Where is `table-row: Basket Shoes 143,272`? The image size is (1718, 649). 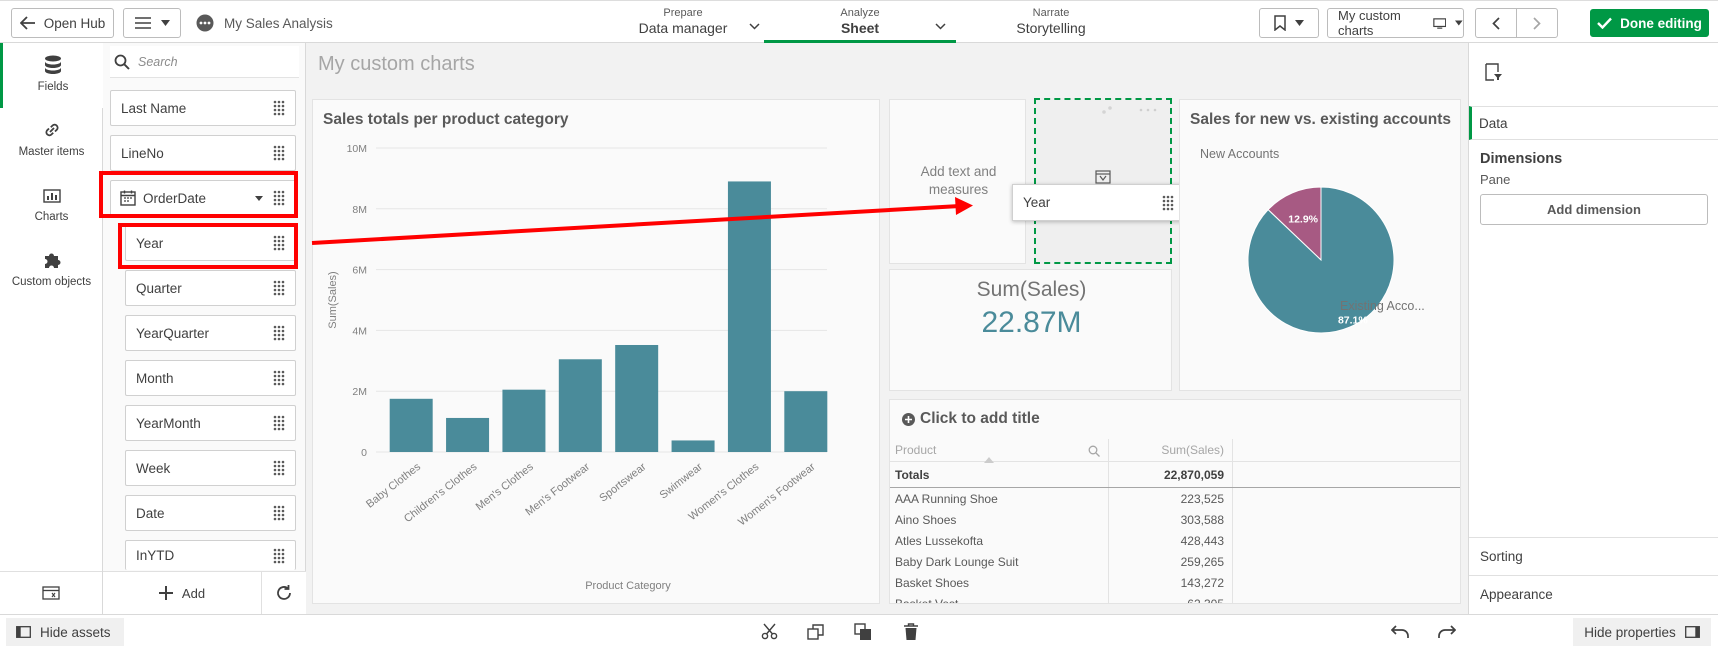
table-row: Basket Shoes 143,272 is located at coordinates (1175, 582).